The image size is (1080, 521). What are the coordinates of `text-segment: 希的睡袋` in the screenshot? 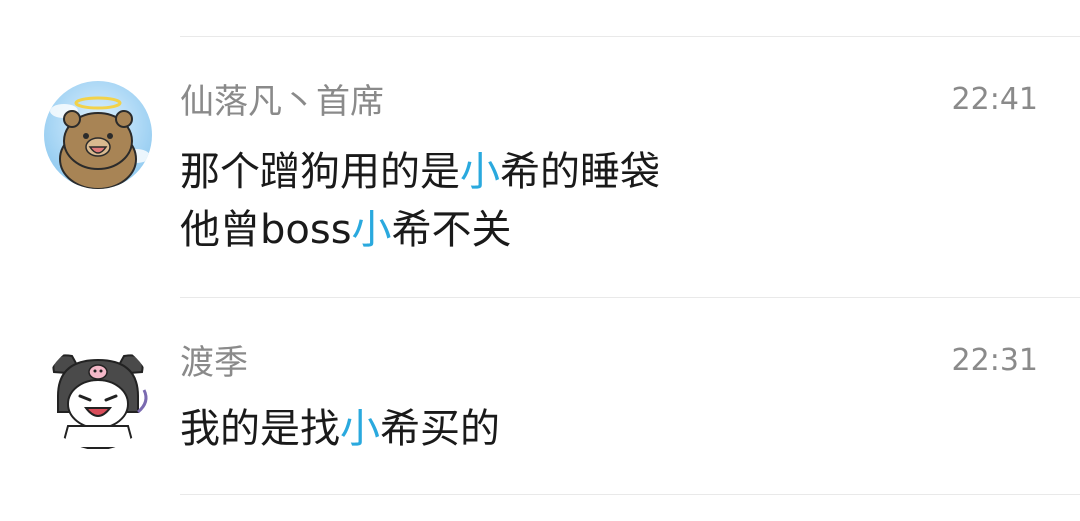 It's located at (580, 172).